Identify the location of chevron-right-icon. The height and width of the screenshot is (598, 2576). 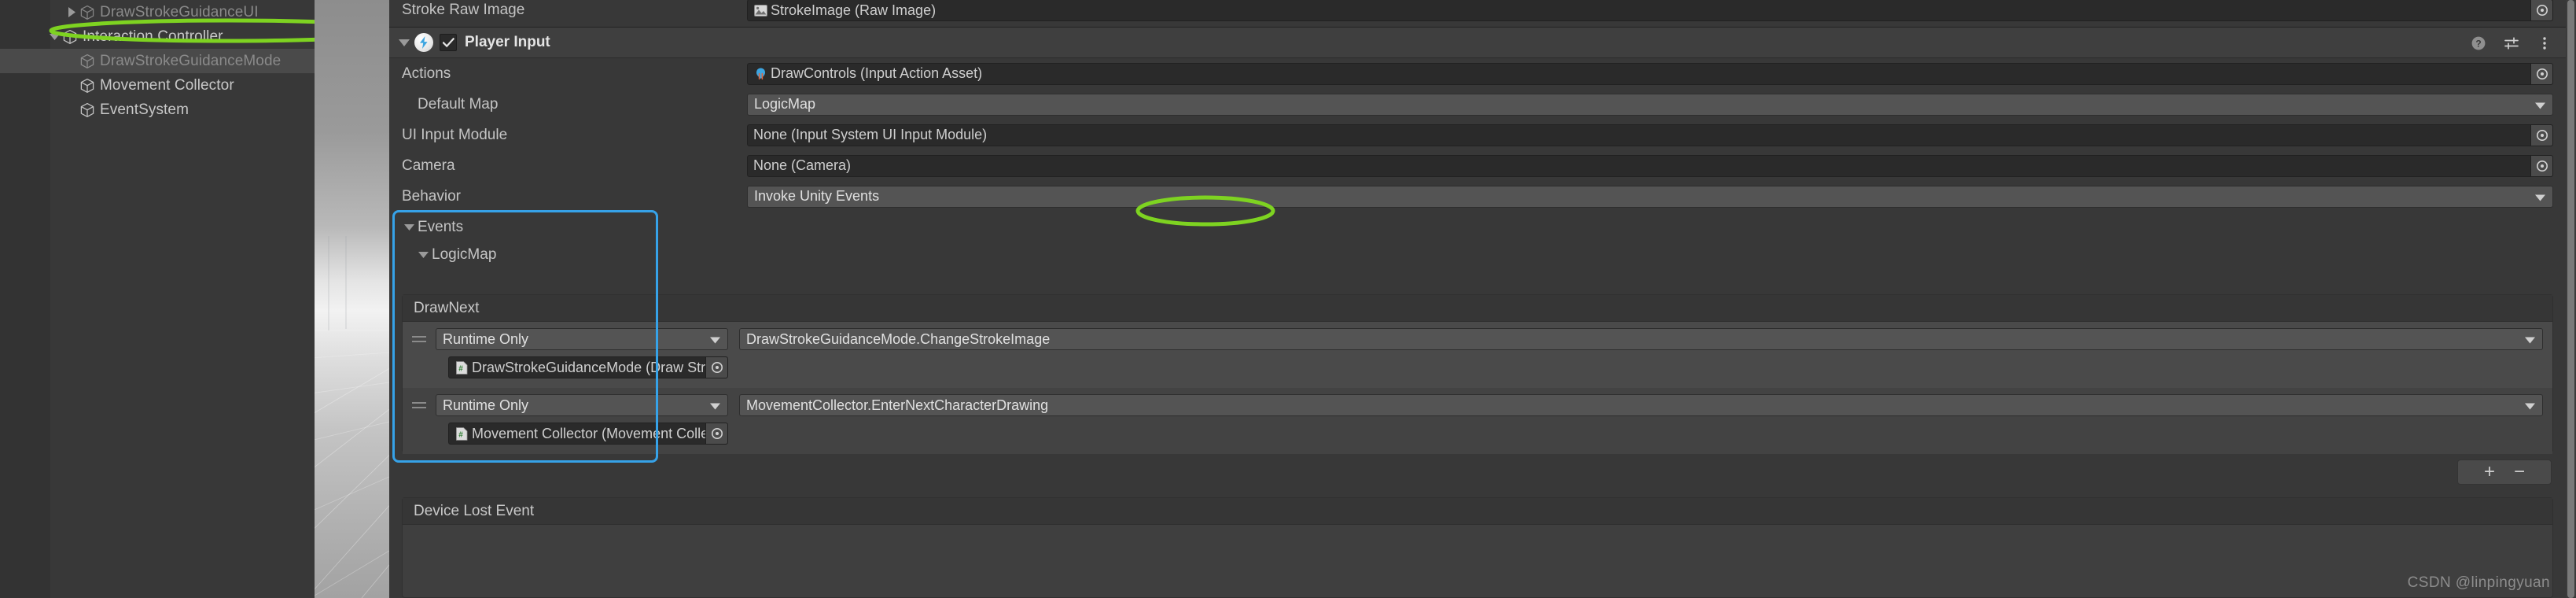
(72, 12).